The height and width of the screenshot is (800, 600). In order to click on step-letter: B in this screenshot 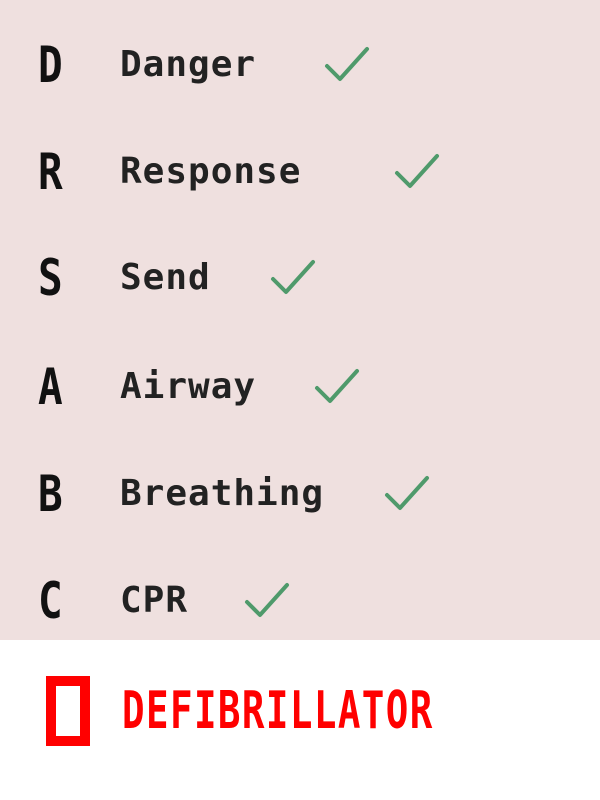, I will do `click(50, 494)`.